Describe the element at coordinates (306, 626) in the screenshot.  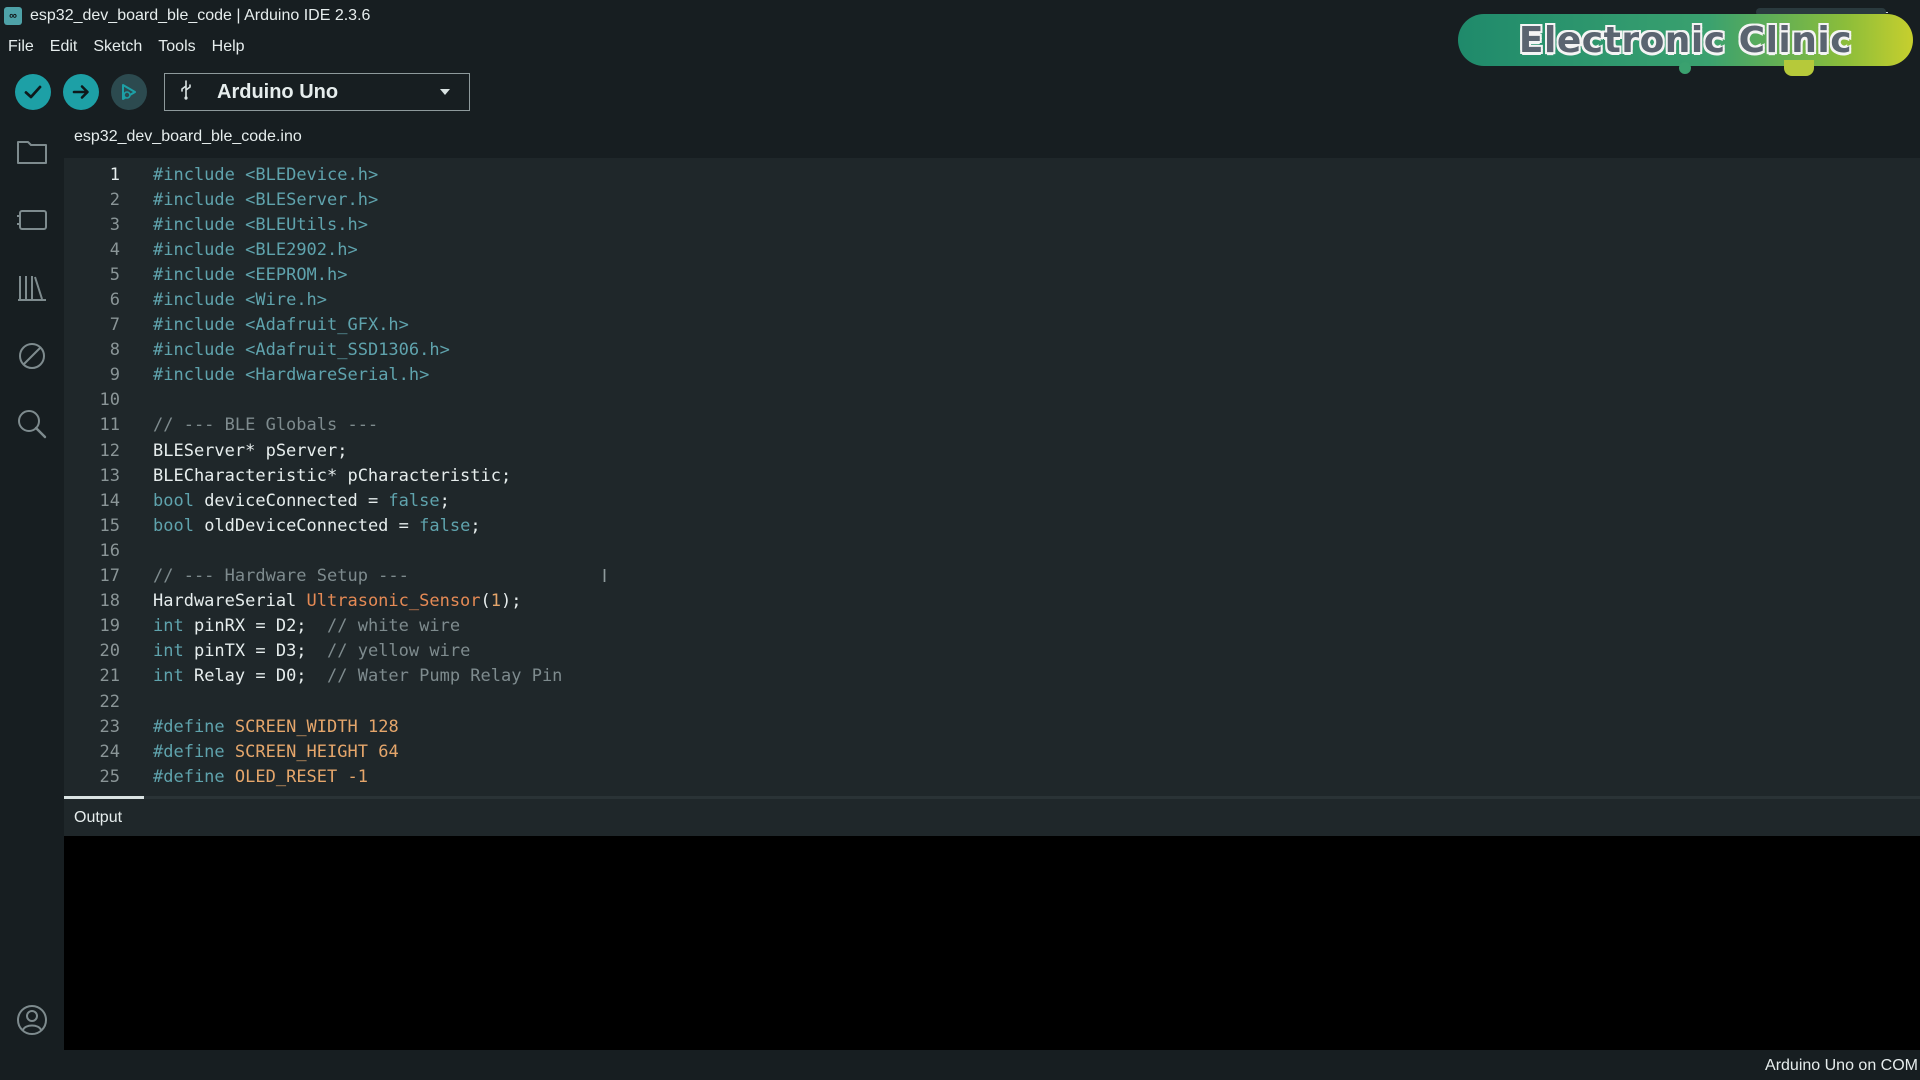
I see `code-text: int pinRX = D2; // white wire` at that location.